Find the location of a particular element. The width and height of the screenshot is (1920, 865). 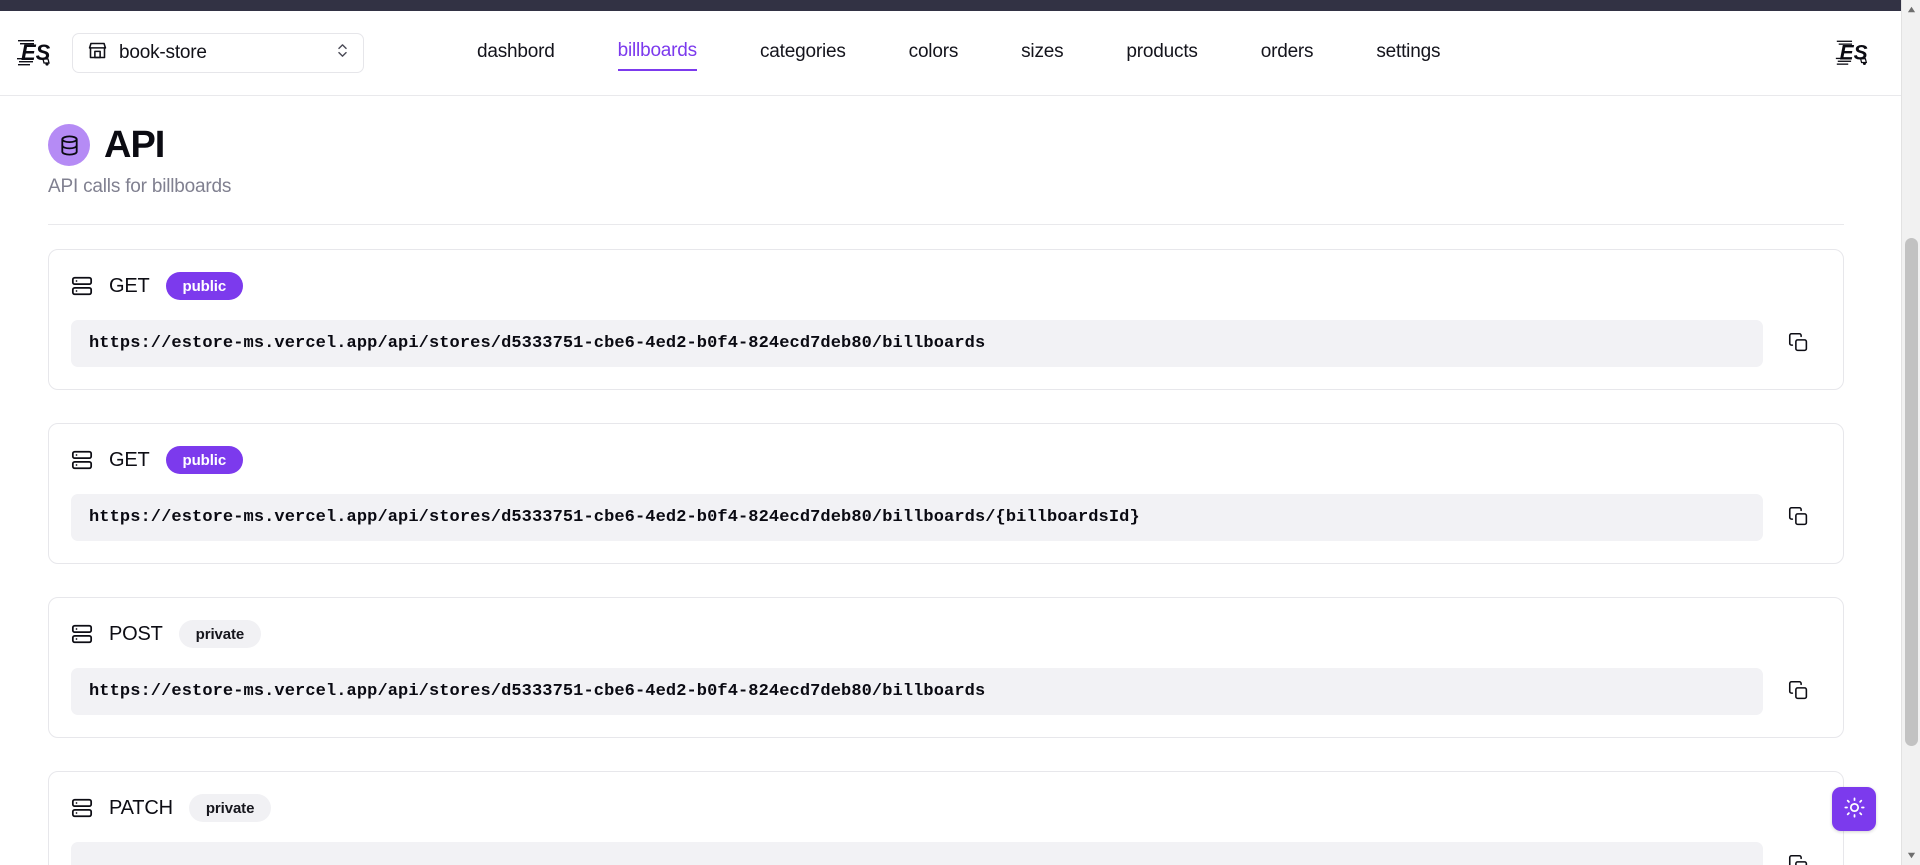

api-route-url-row is located at coordinates (945, 853).